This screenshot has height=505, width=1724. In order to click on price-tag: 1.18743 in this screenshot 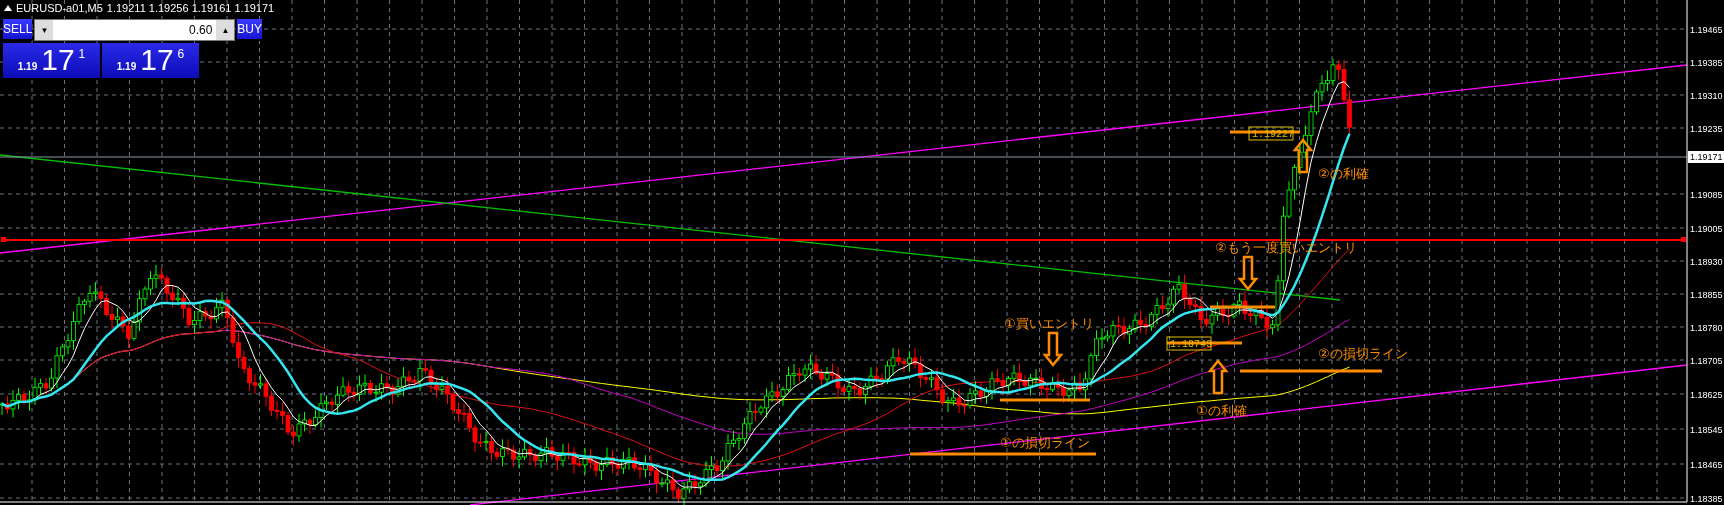, I will do `click(1189, 343)`.